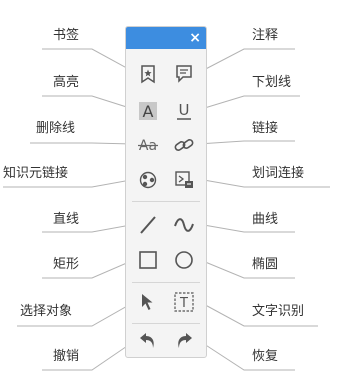 This screenshot has width=340, height=387. I want to click on knowledge-link-icon, so click(148, 180).